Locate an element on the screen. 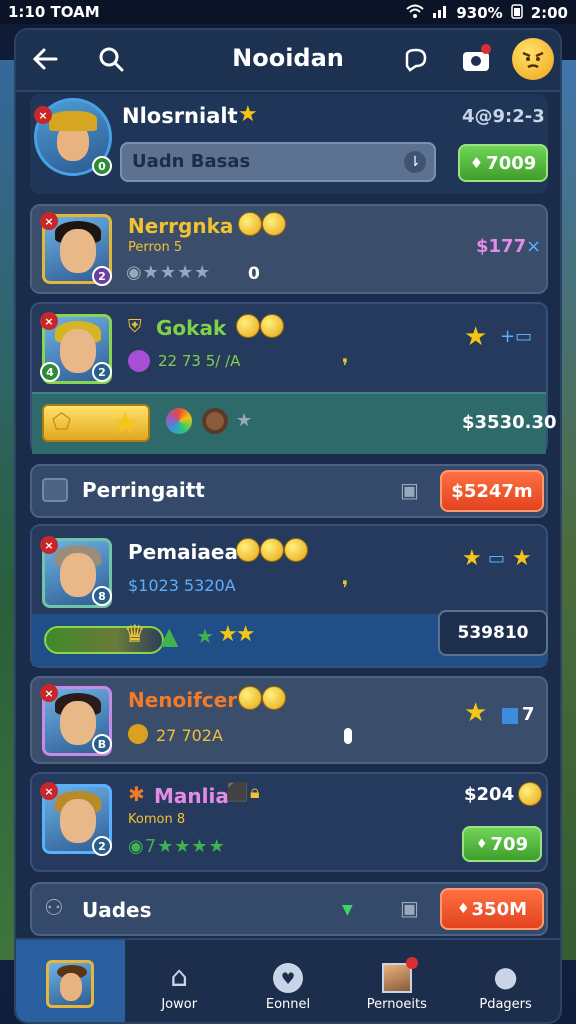 The image size is (576, 1024). rating-count: 0 is located at coordinates (254, 274).